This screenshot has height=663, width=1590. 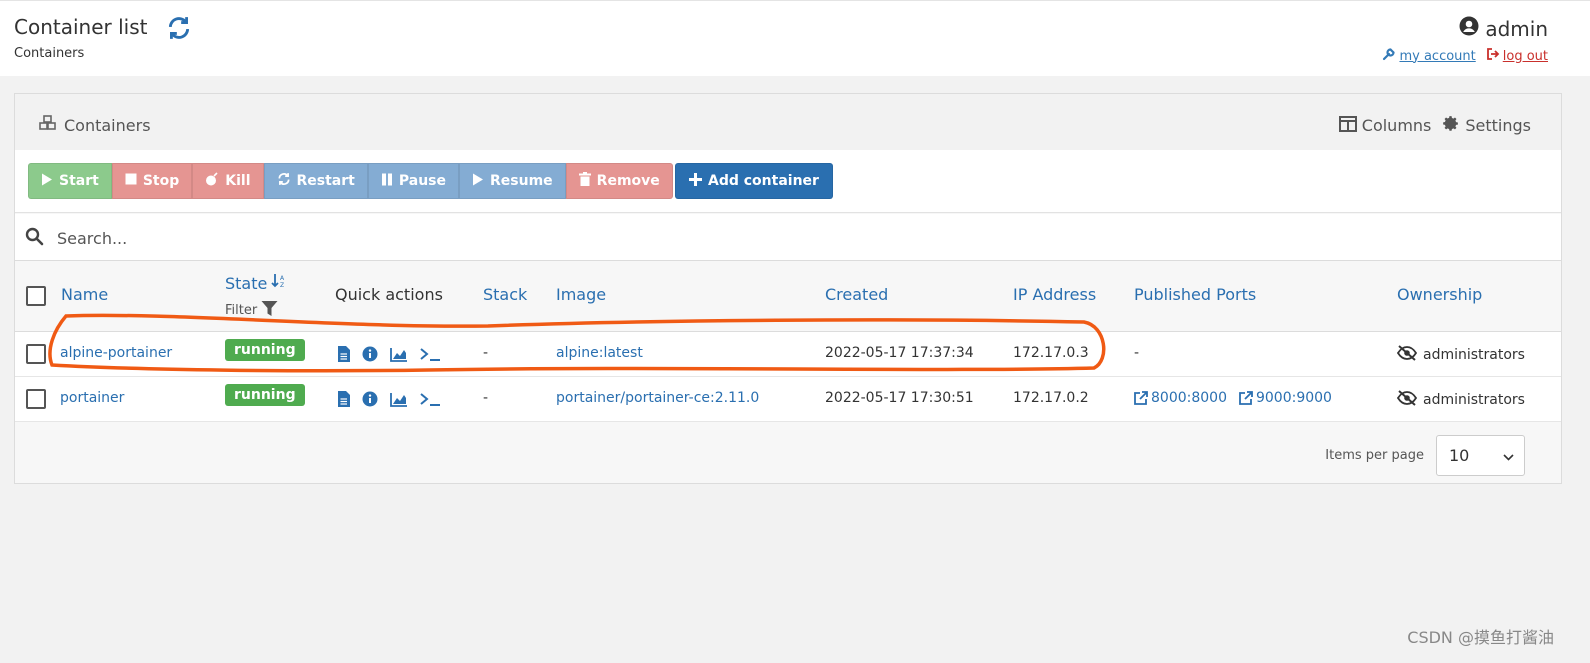 I want to click on search-input, so click(x=505, y=238).